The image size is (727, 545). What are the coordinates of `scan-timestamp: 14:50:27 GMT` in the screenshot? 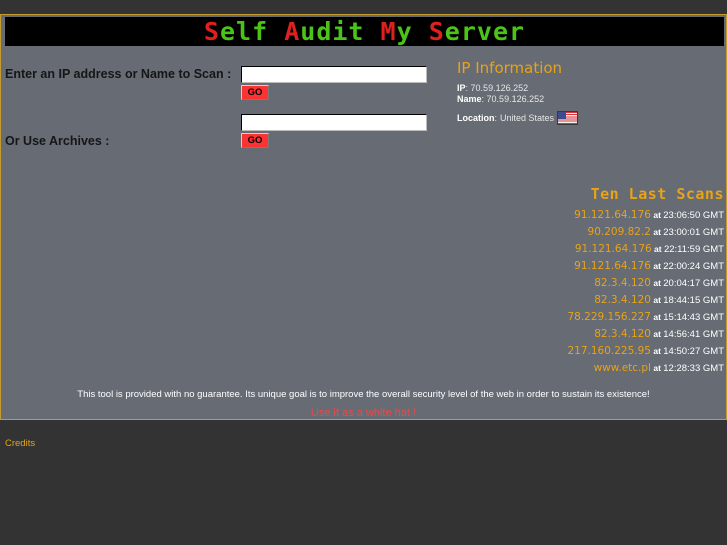 It's located at (693, 351).